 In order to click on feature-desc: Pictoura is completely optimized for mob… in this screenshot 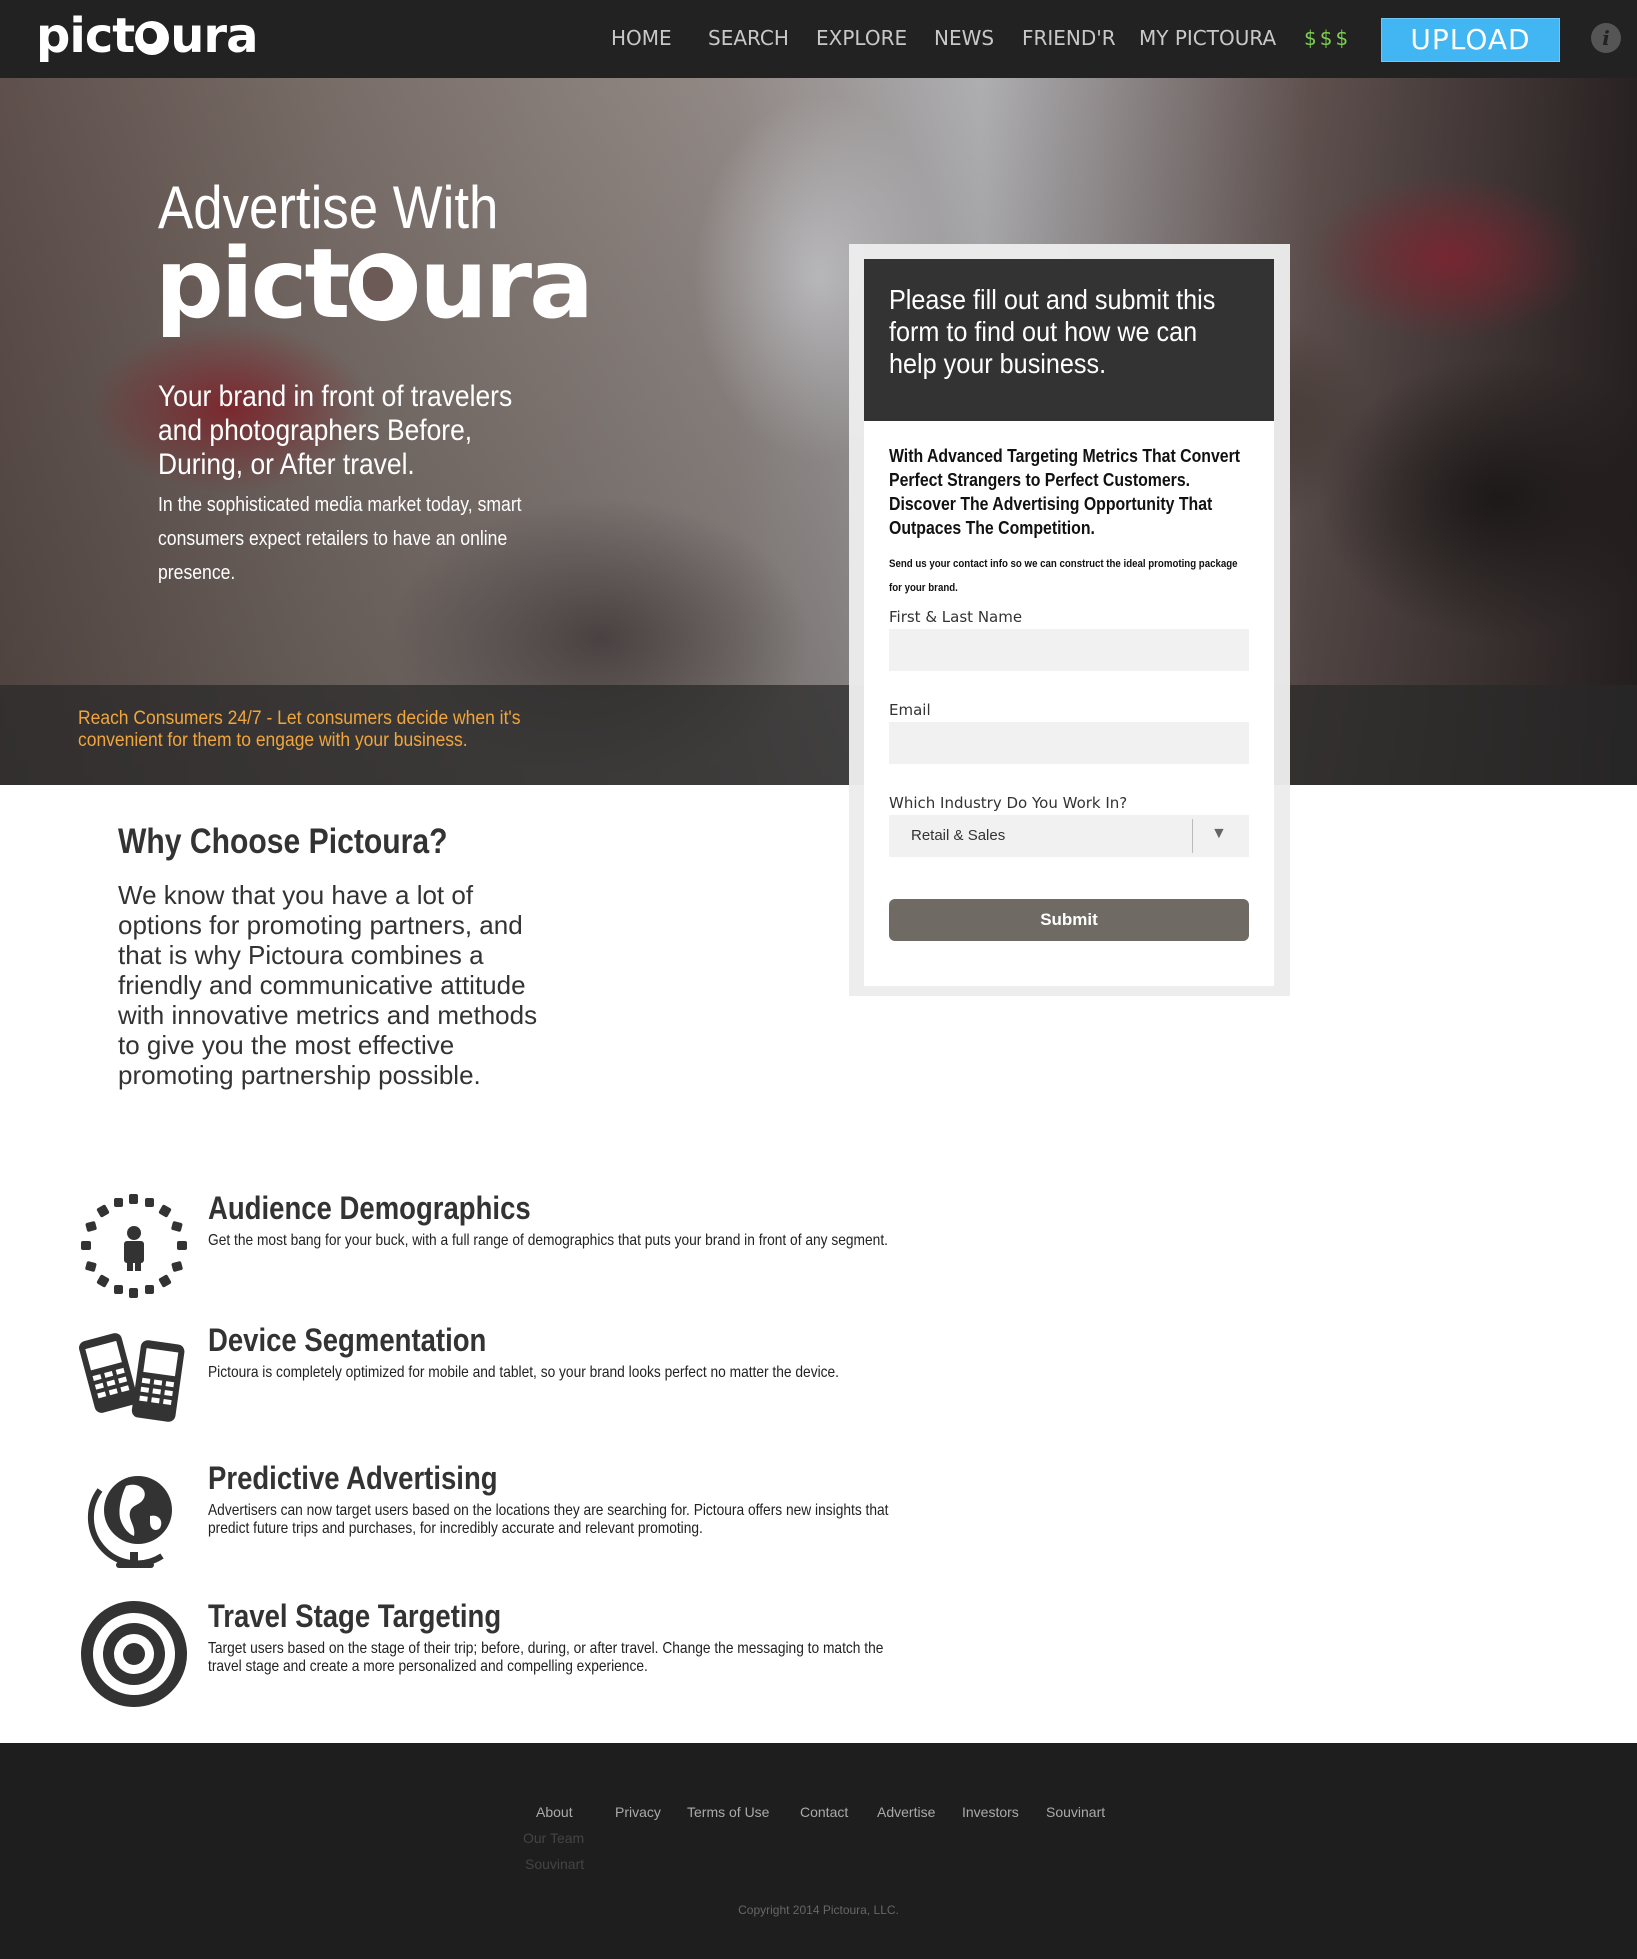, I will do `click(523, 1372)`.